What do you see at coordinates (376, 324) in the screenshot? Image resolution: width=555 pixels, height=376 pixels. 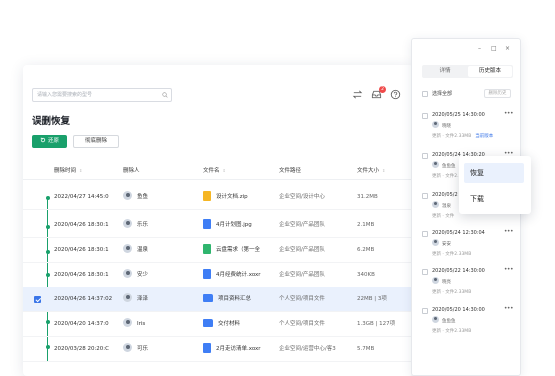 I see `file-size: 1.3GB | 127项` at bounding box center [376, 324].